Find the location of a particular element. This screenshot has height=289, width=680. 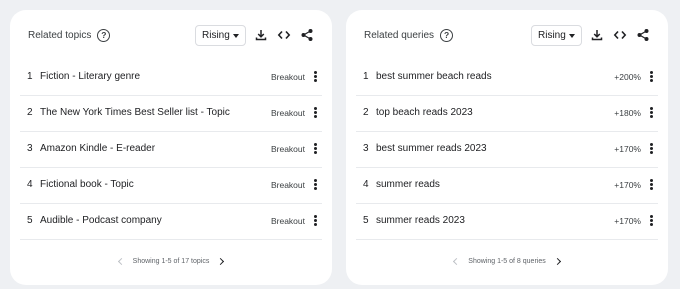

item-label: Amazon Kindle - E-reader is located at coordinates (97, 148).